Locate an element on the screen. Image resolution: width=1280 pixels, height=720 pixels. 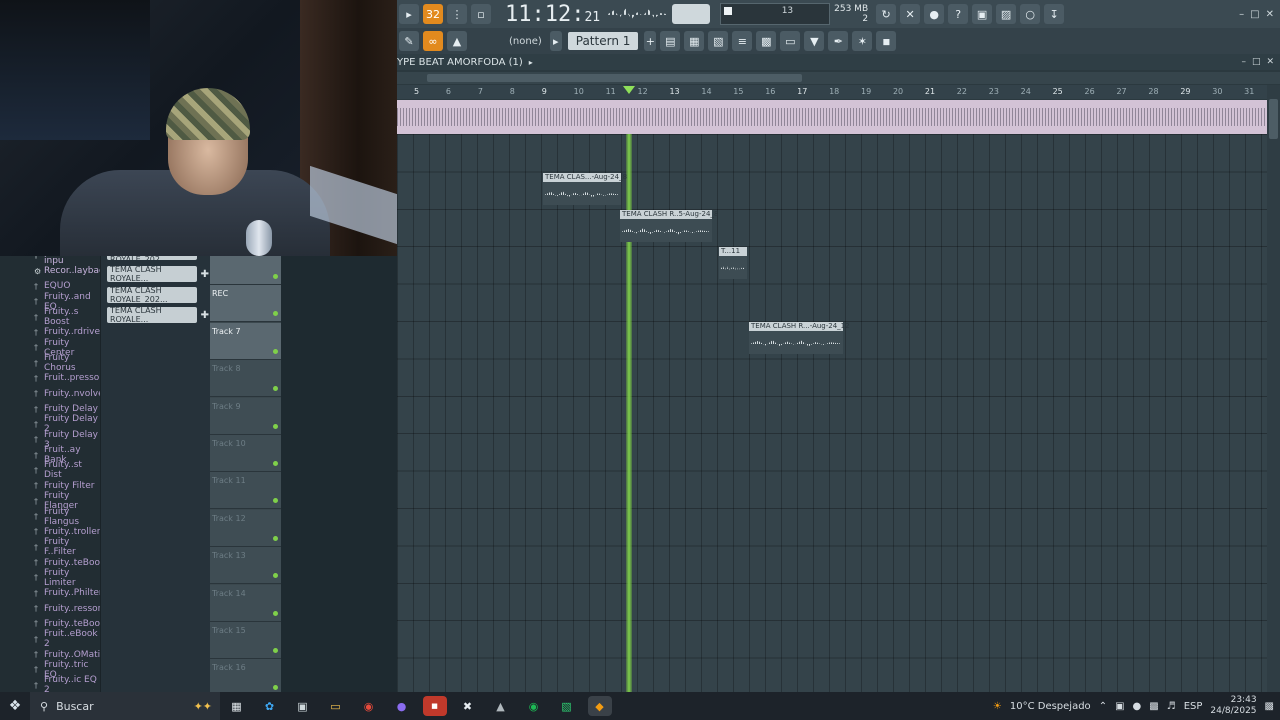
microphone-icon: ● is located at coordinates (934, 14).